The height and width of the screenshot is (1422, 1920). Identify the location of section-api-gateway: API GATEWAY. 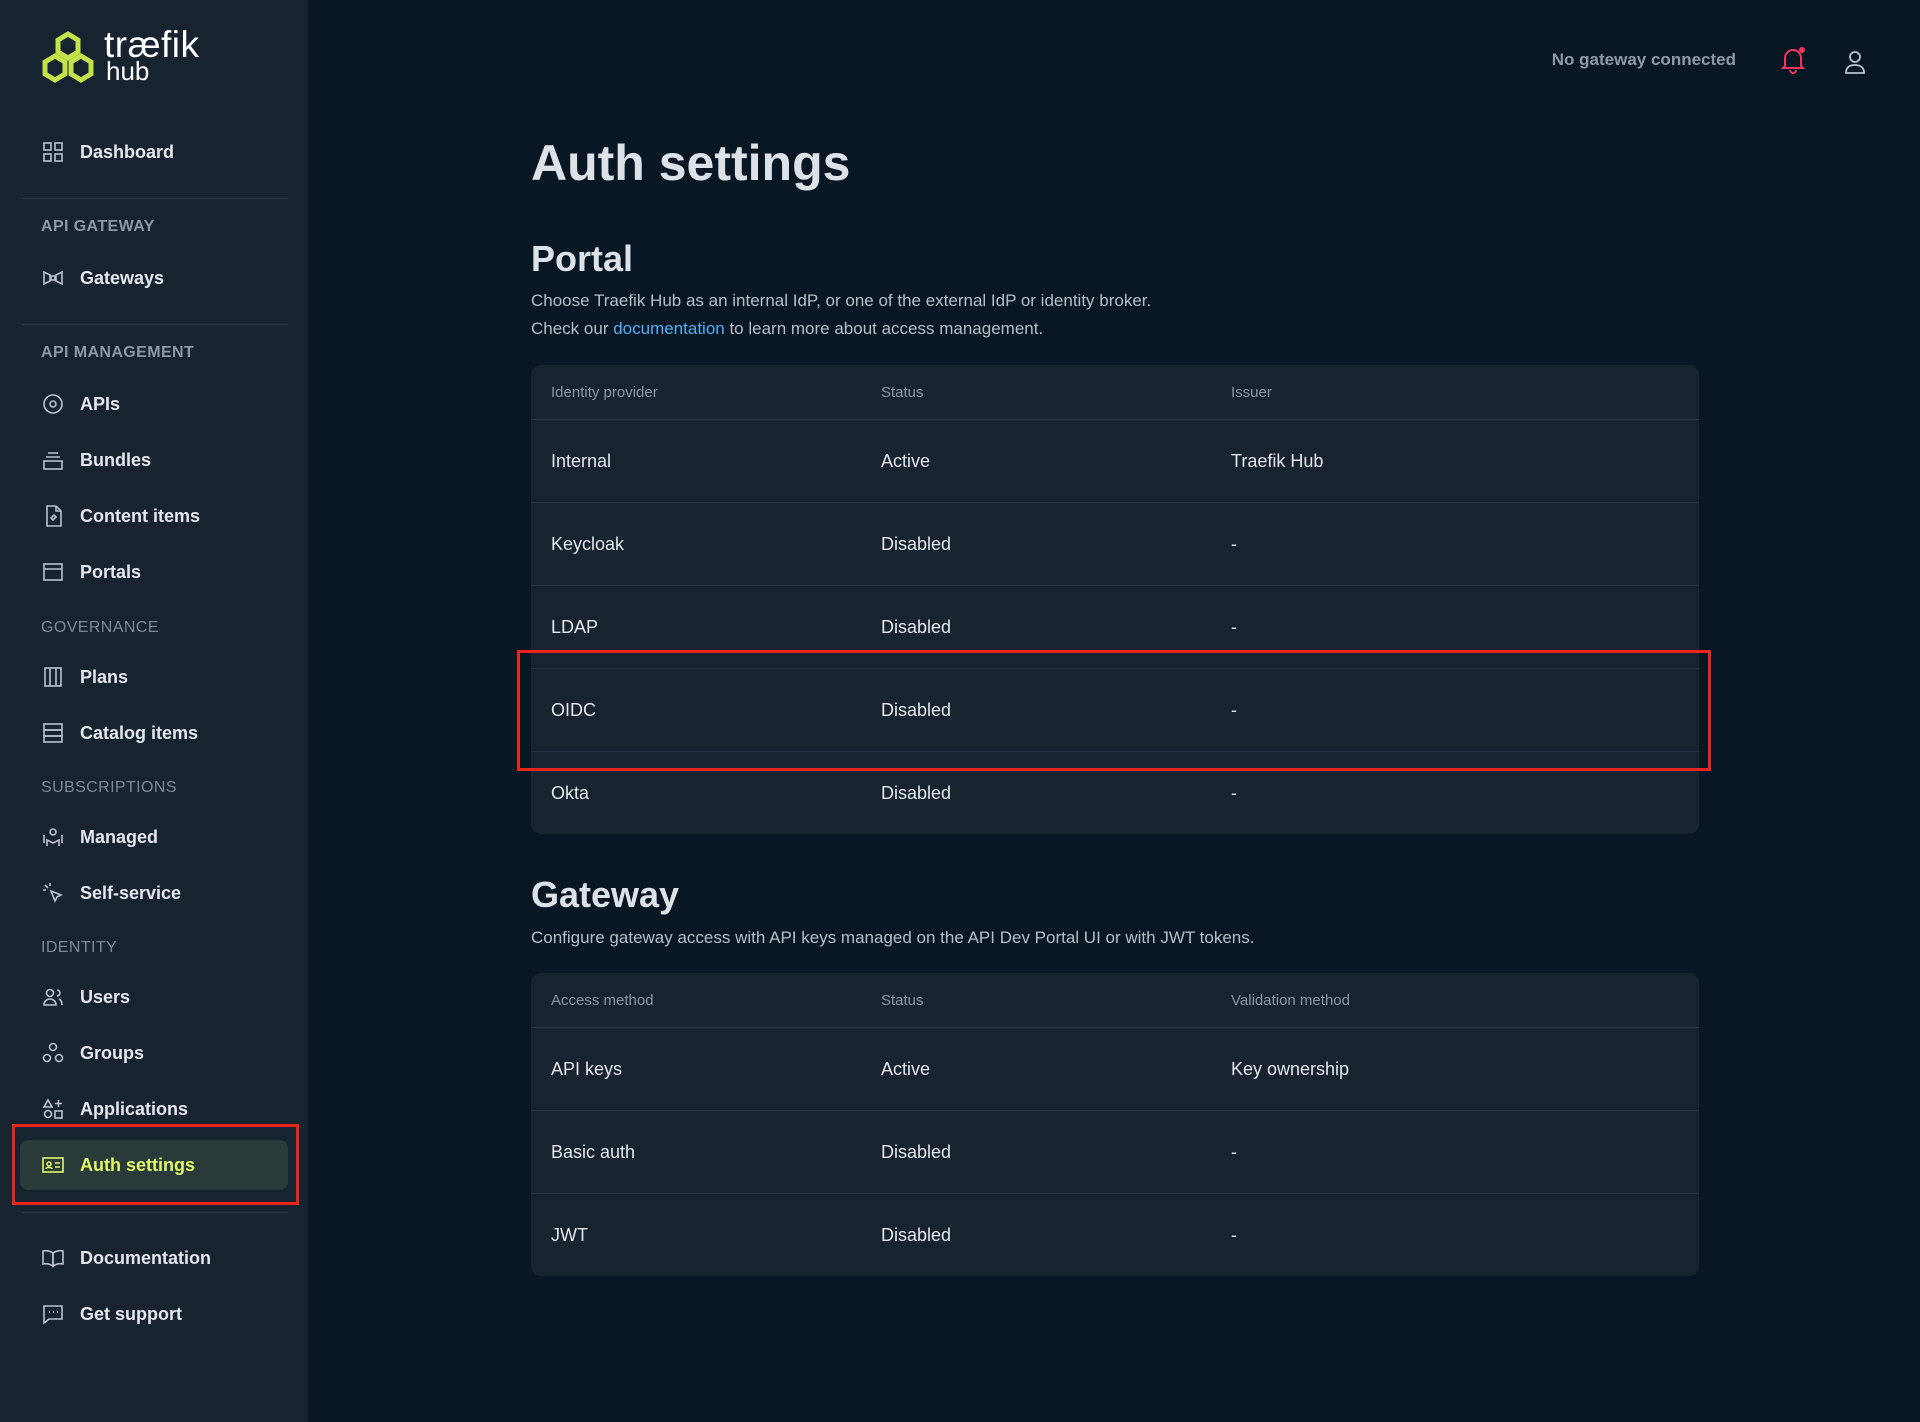
(98, 226).